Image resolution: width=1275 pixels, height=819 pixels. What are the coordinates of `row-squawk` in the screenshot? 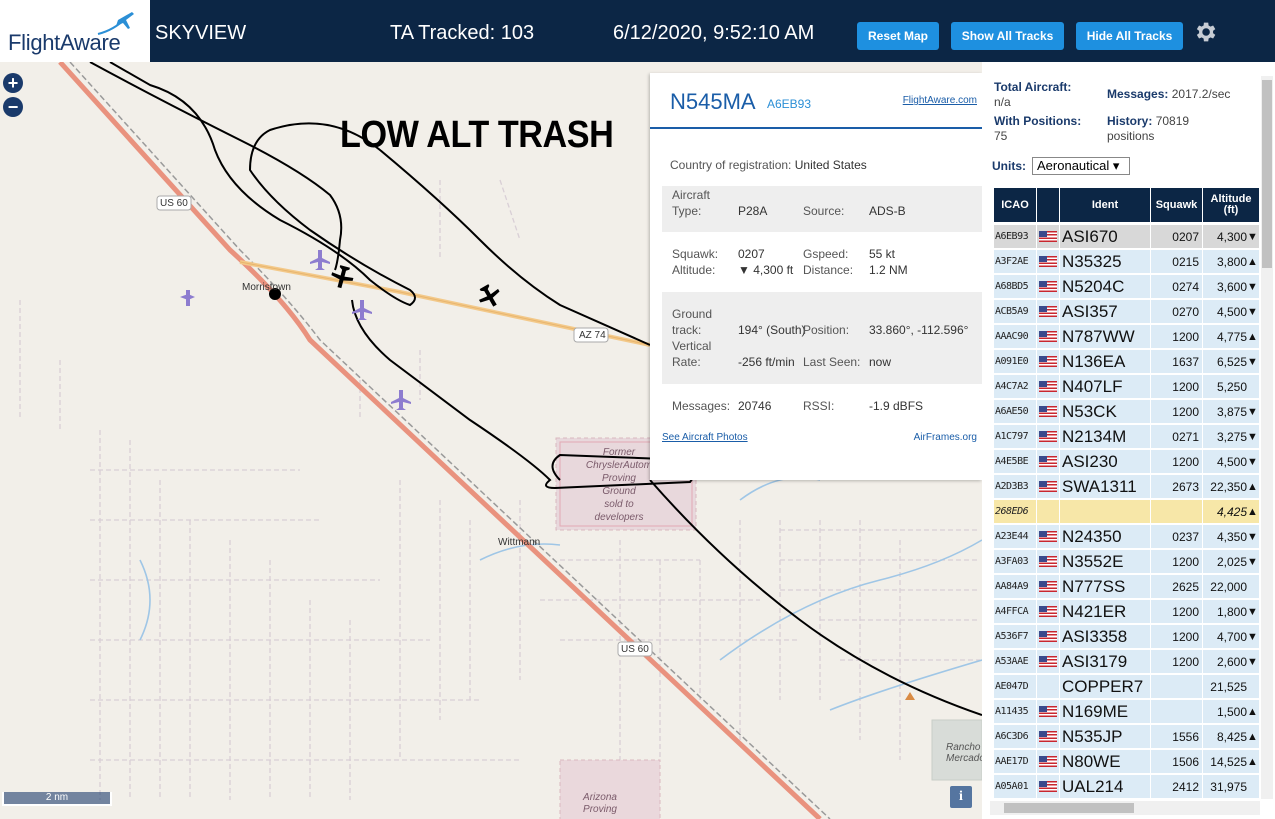 It's located at (1176, 686).